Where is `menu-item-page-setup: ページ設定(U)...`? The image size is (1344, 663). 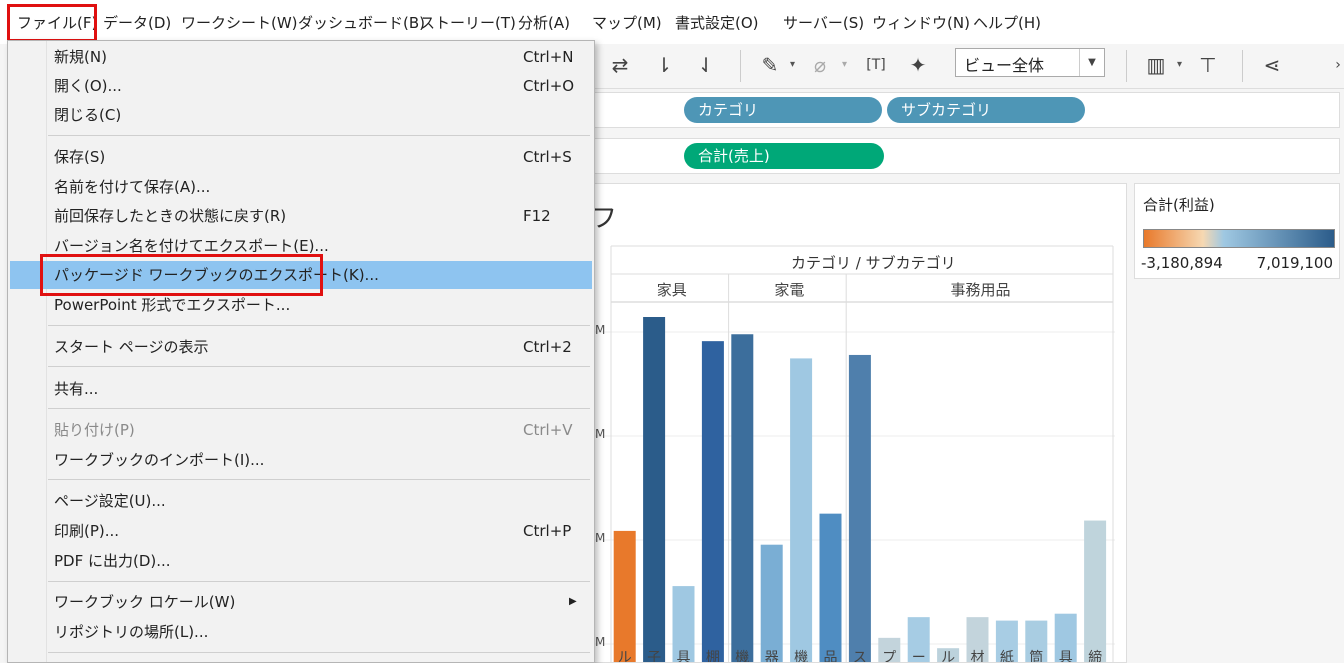
menu-item-page-setup: ページ設定(U)... is located at coordinates (301, 501).